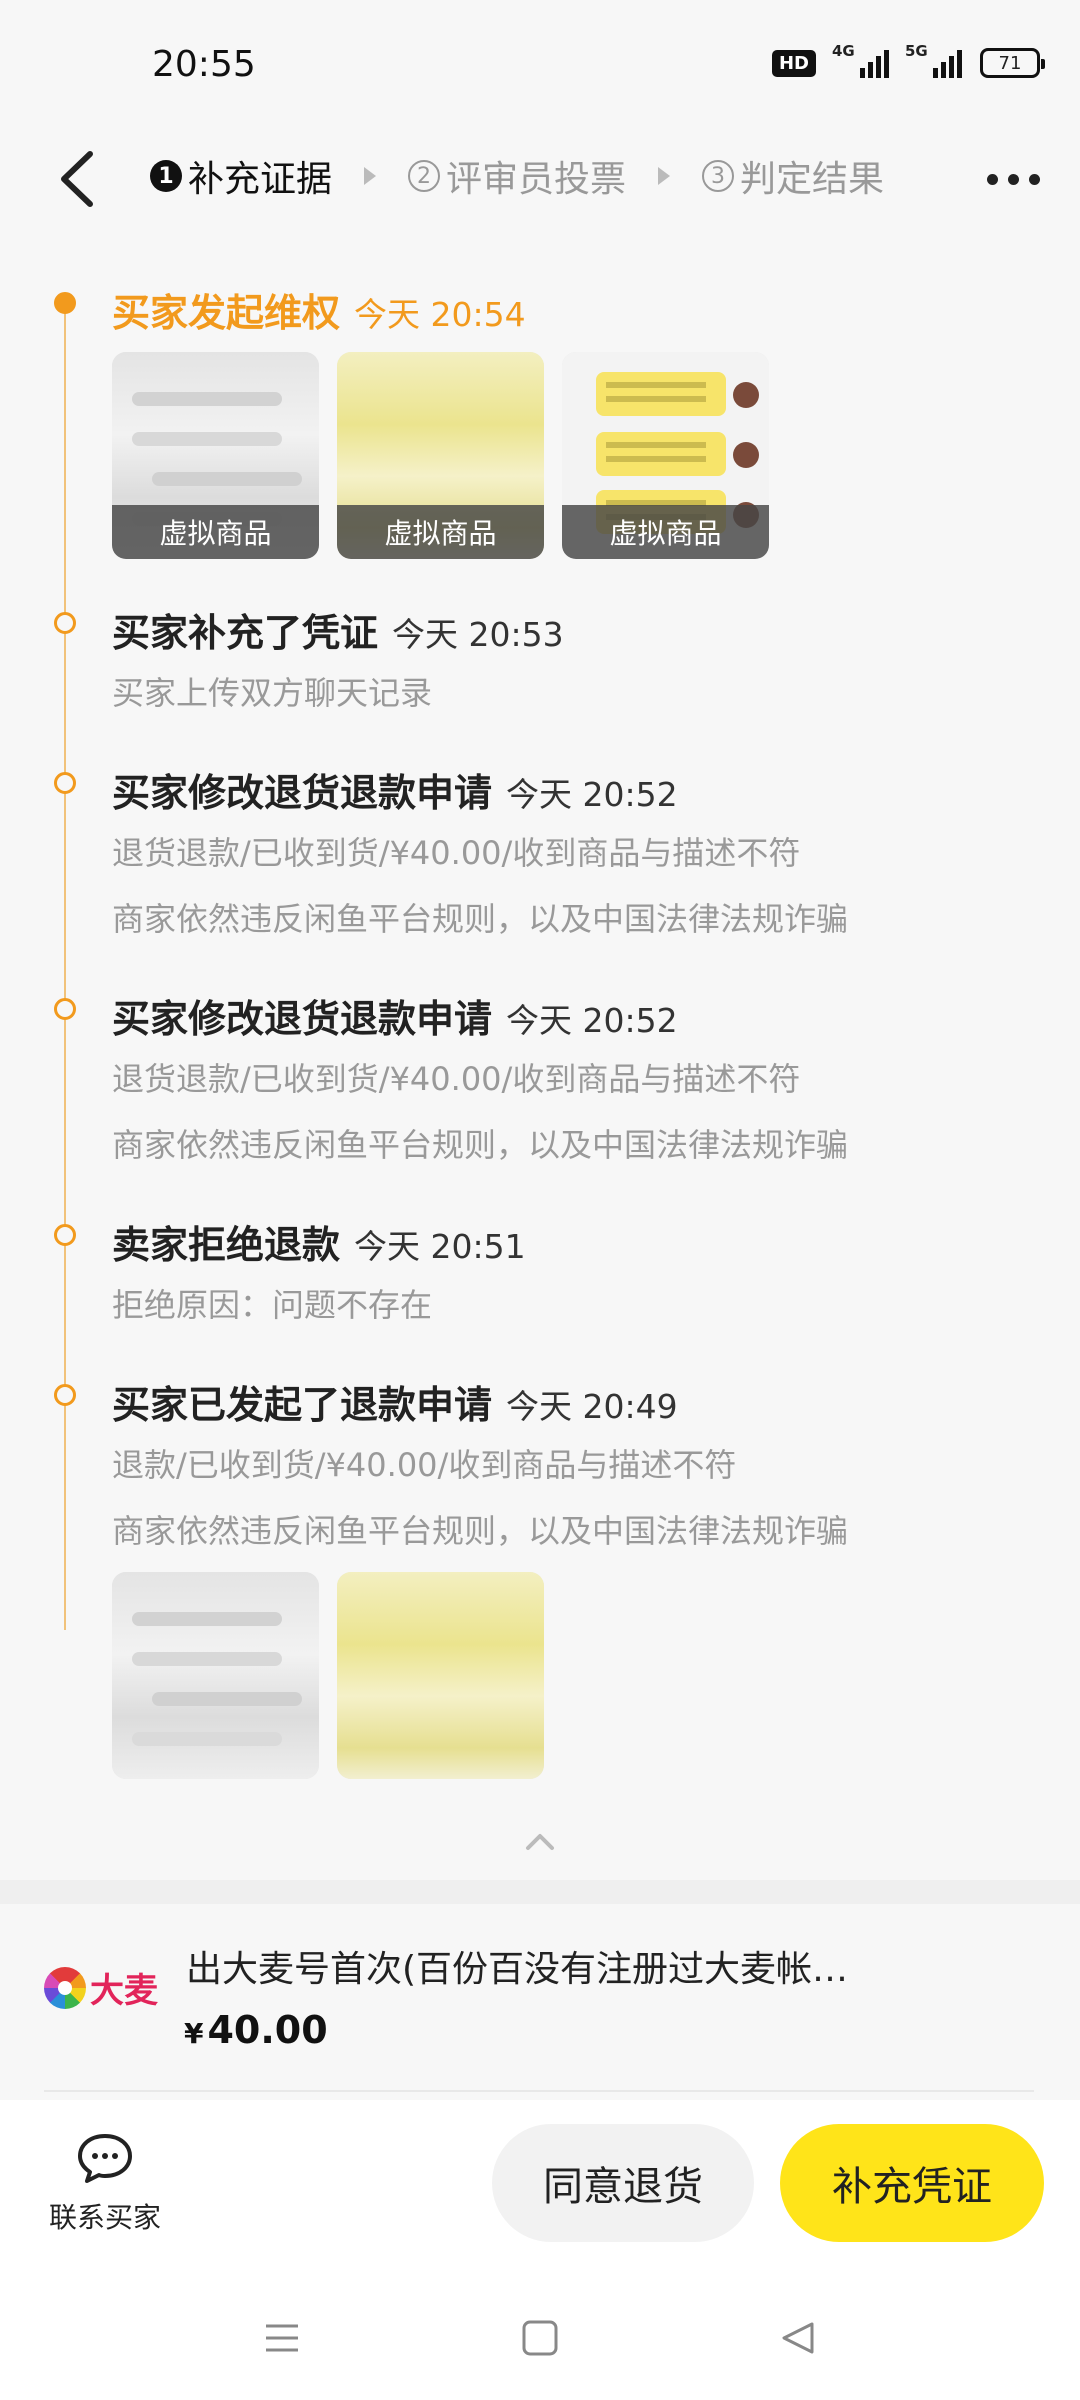 The image size is (1080, 2400). What do you see at coordinates (78, 179) in the screenshot?
I see `back-arrow-icon` at bounding box center [78, 179].